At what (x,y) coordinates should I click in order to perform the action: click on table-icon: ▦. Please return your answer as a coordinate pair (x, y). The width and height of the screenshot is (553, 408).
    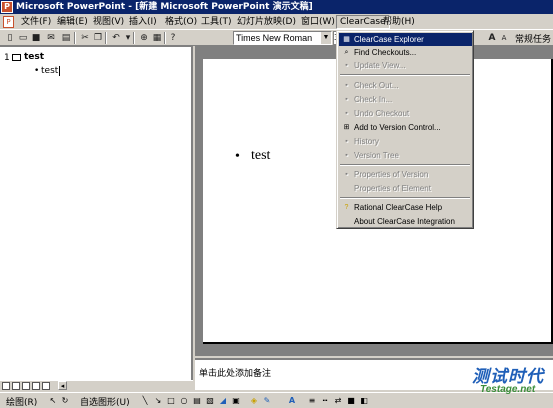
    Looking at the image, I should click on (157, 38).